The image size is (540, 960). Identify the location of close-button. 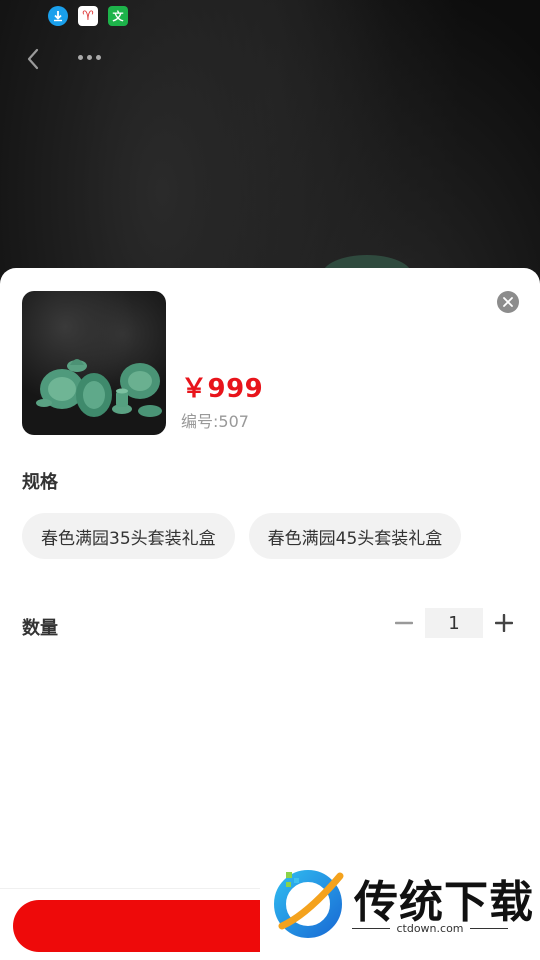
(508, 302).